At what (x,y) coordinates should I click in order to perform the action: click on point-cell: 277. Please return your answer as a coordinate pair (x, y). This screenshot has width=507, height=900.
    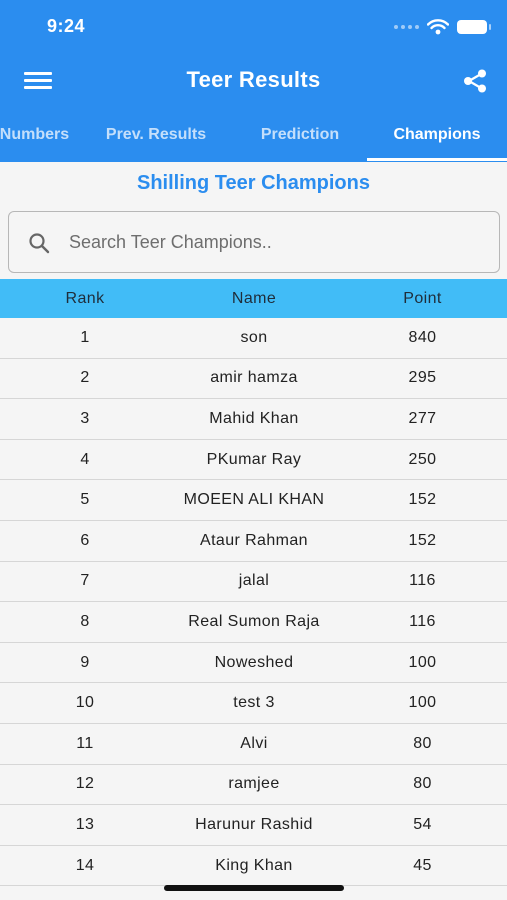
    Looking at the image, I should click on (422, 418).